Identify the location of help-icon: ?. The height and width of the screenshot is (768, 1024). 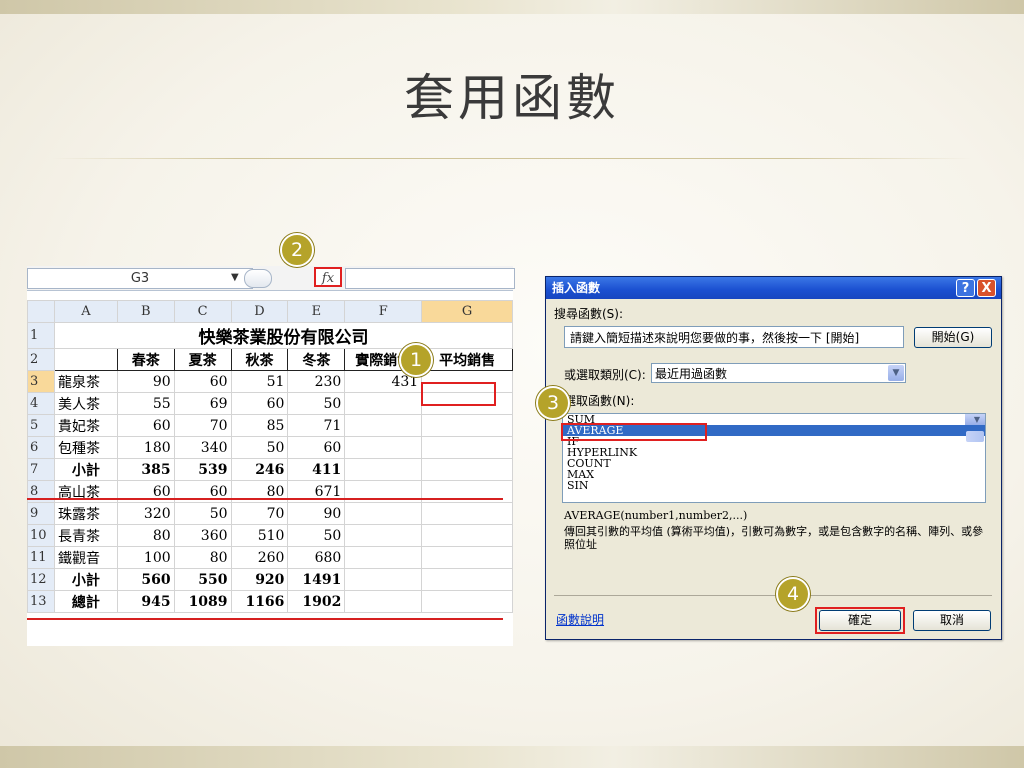
(965, 288).